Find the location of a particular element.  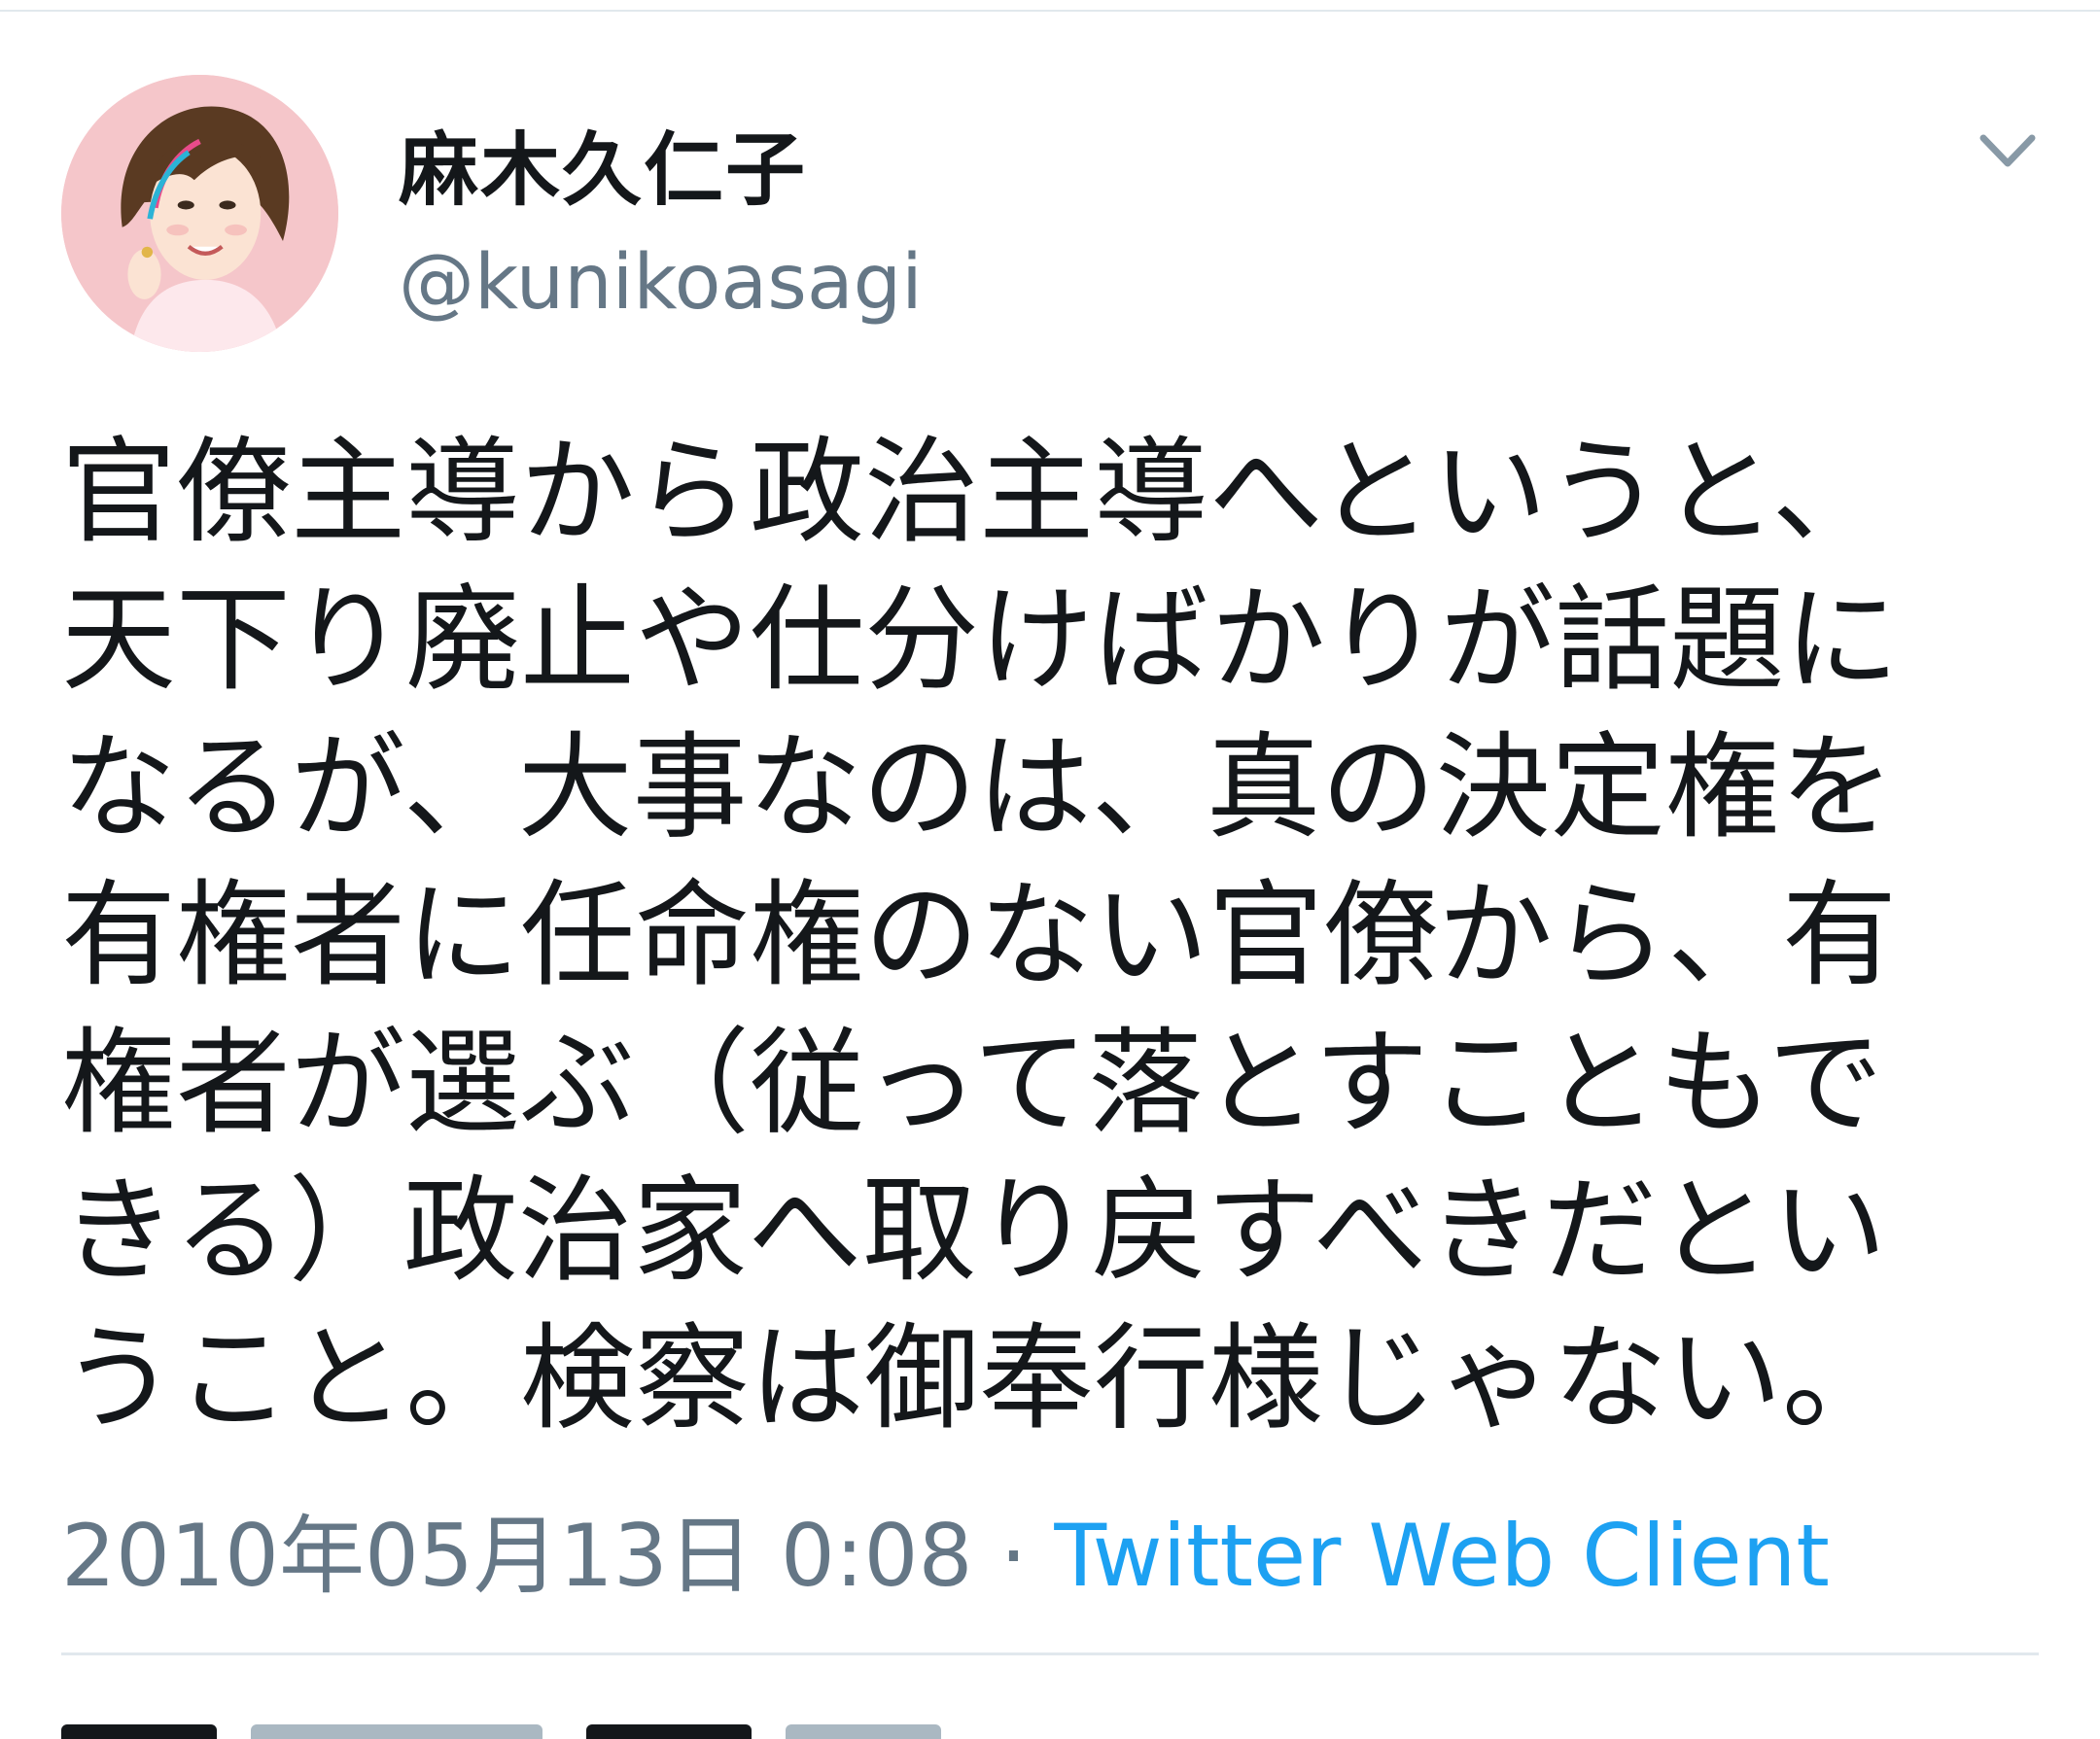

like-label-peek is located at coordinates (864, 1731).